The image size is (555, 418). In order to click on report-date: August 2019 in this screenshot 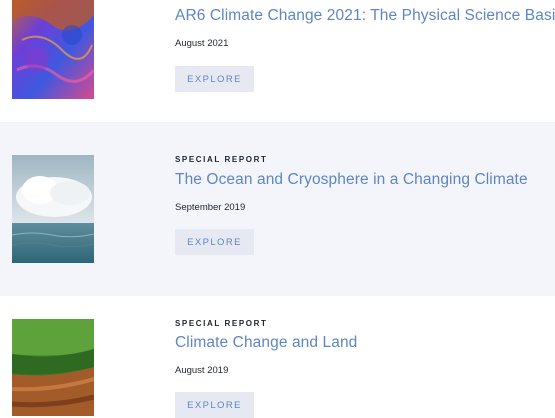, I will do `click(202, 370)`.